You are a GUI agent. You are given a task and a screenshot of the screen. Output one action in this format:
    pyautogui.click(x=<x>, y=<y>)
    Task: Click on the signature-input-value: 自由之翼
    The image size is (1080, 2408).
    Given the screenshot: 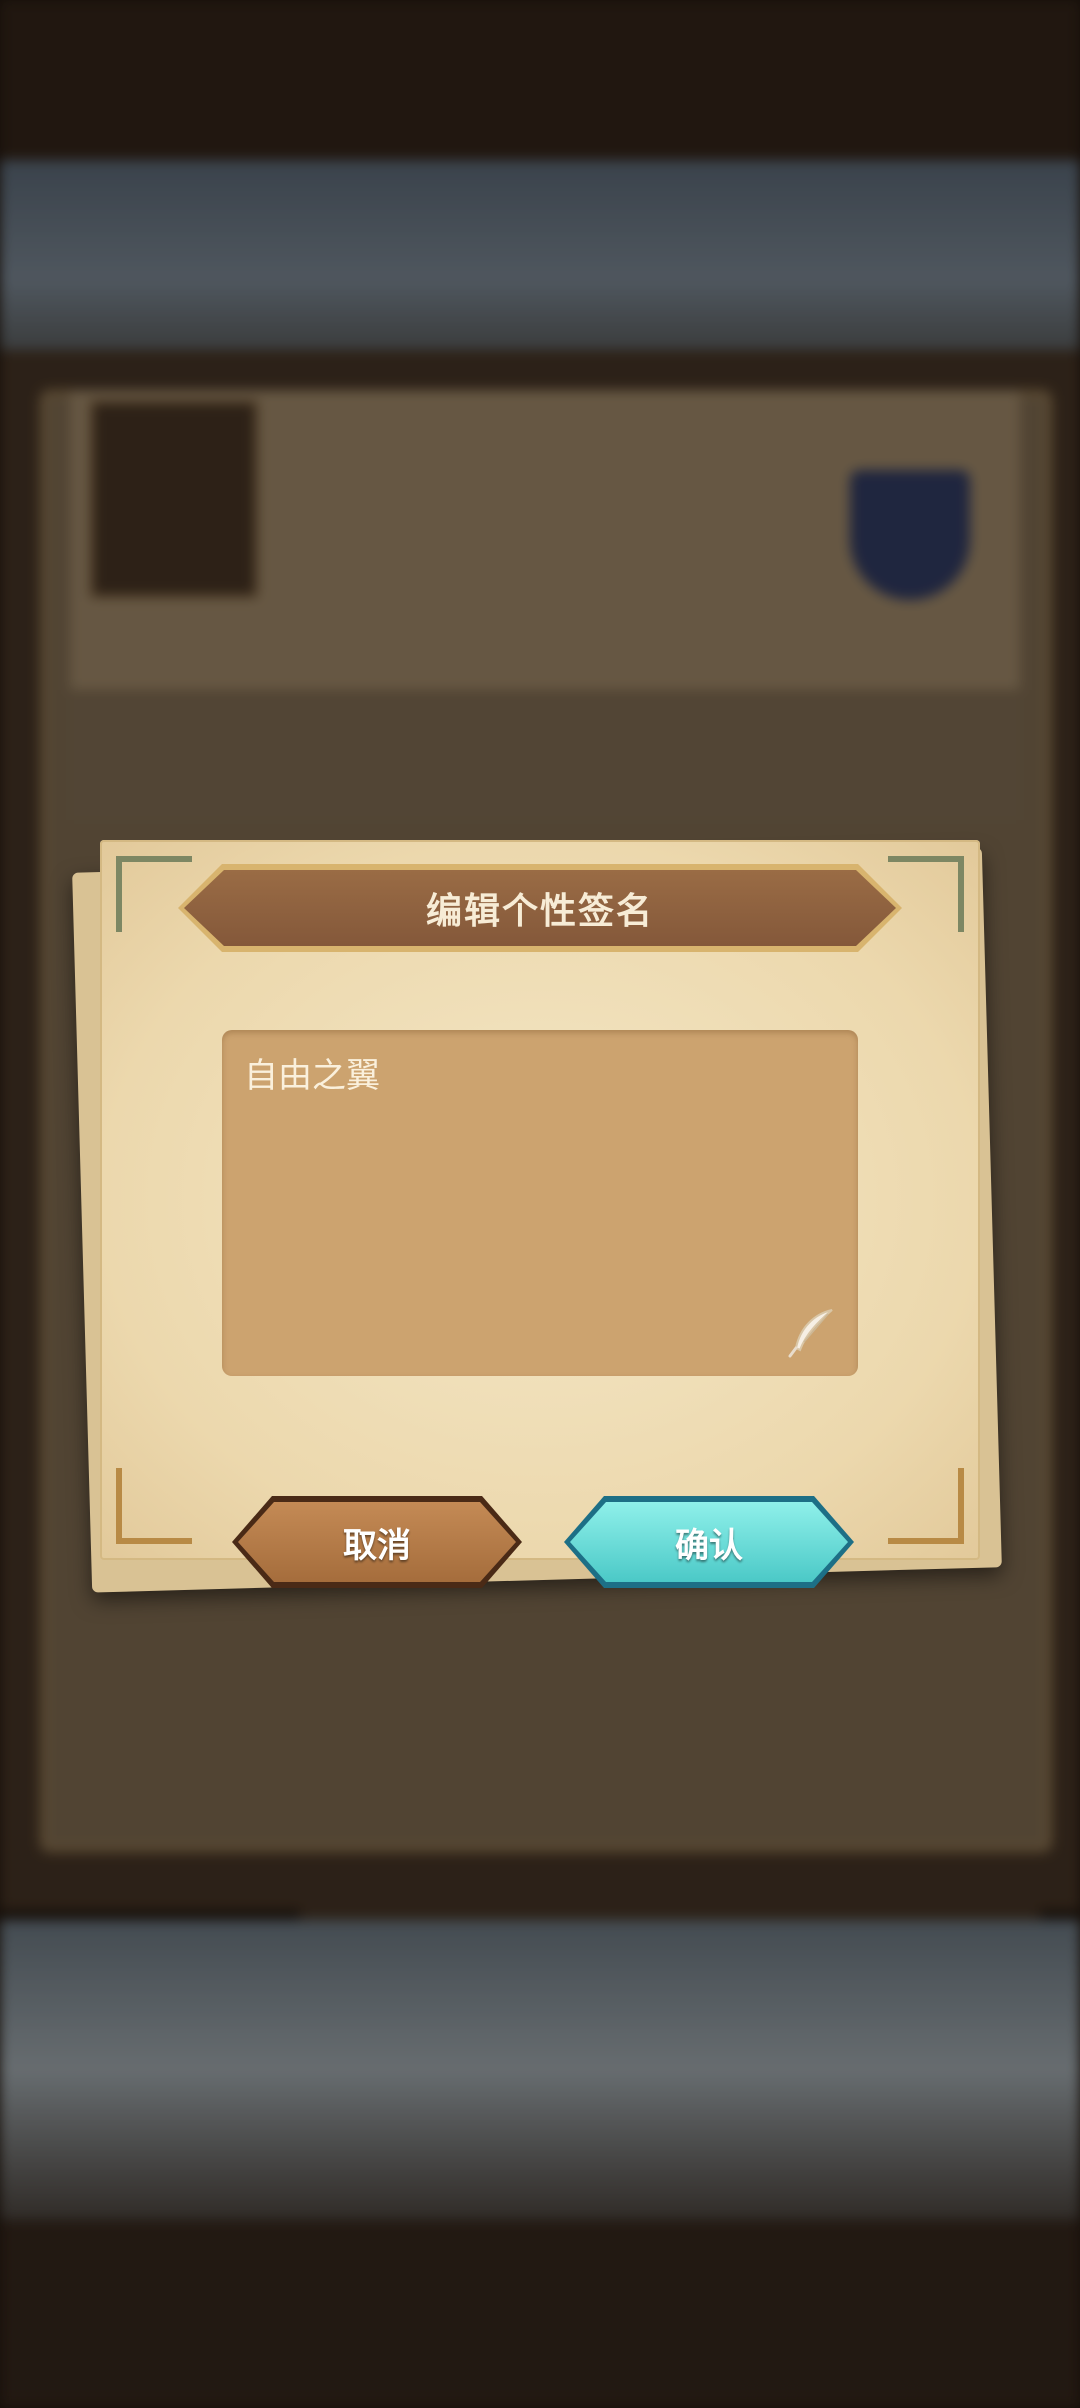 What is the action you would take?
    pyautogui.click(x=312, y=1076)
    